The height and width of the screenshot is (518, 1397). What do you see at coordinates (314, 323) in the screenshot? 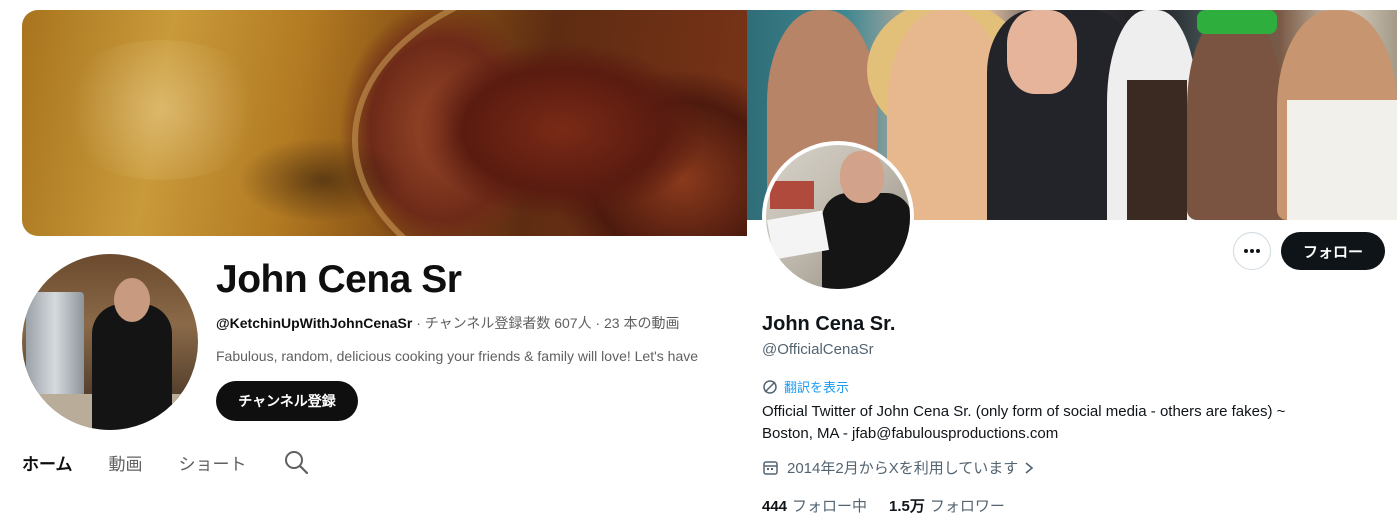
I see `channel-handle: @KetchinUpWithJohnCenaSr` at bounding box center [314, 323].